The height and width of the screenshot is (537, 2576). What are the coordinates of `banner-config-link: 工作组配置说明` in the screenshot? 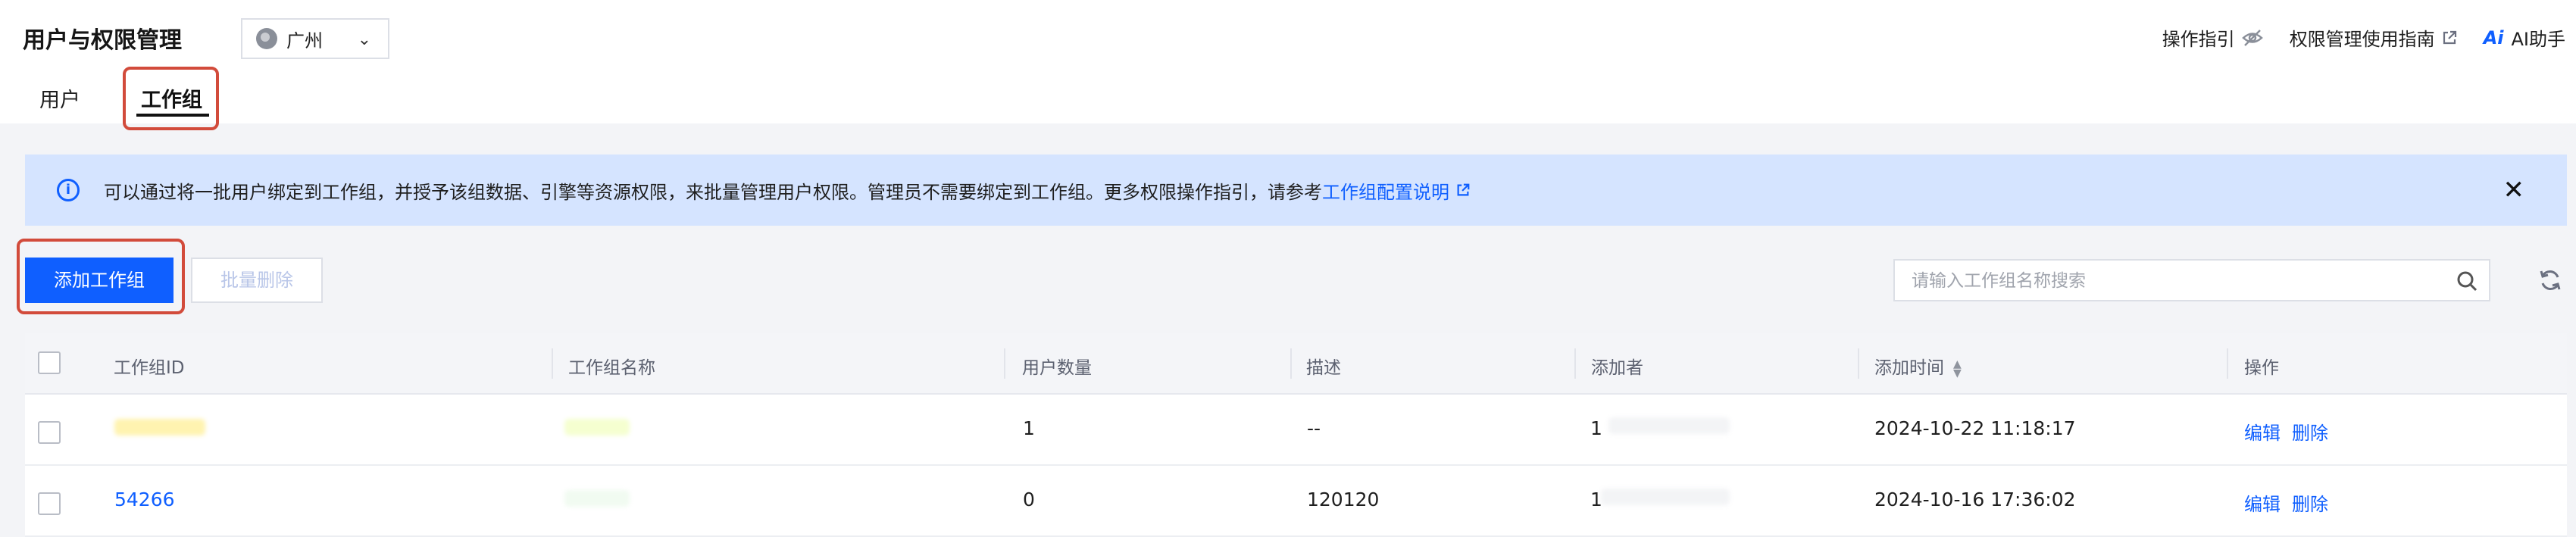 It's located at (1385, 191).